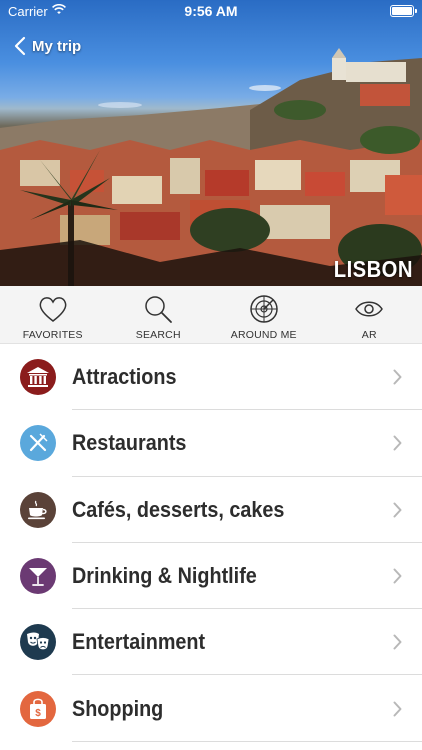 The image size is (422, 750). I want to click on category-restaurants: Restaurants, so click(211, 443).